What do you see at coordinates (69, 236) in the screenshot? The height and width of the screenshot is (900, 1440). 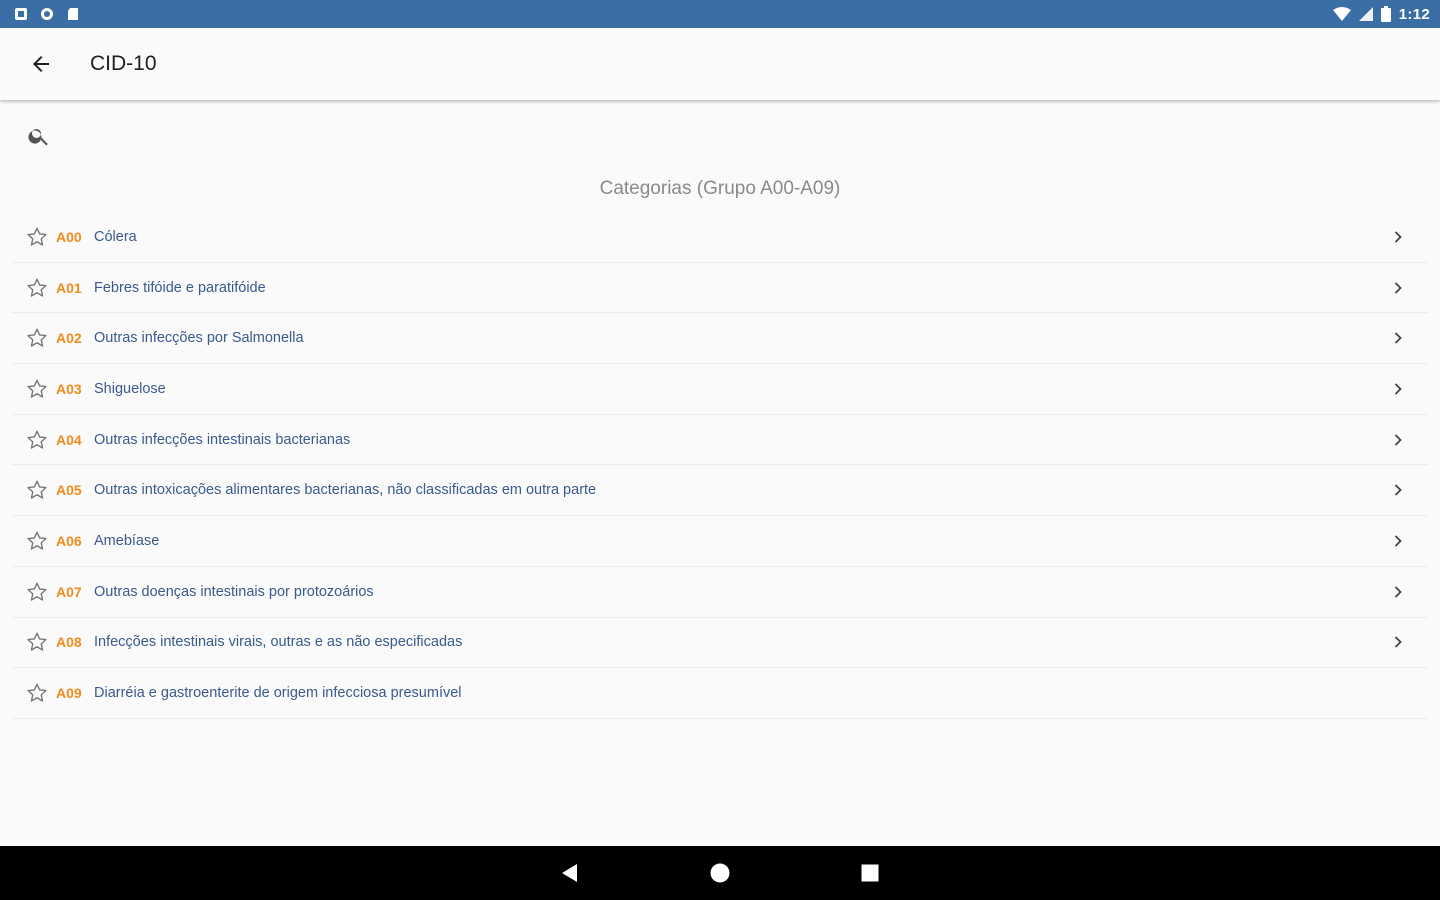 I see `item-code: A00` at bounding box center [69, 236].